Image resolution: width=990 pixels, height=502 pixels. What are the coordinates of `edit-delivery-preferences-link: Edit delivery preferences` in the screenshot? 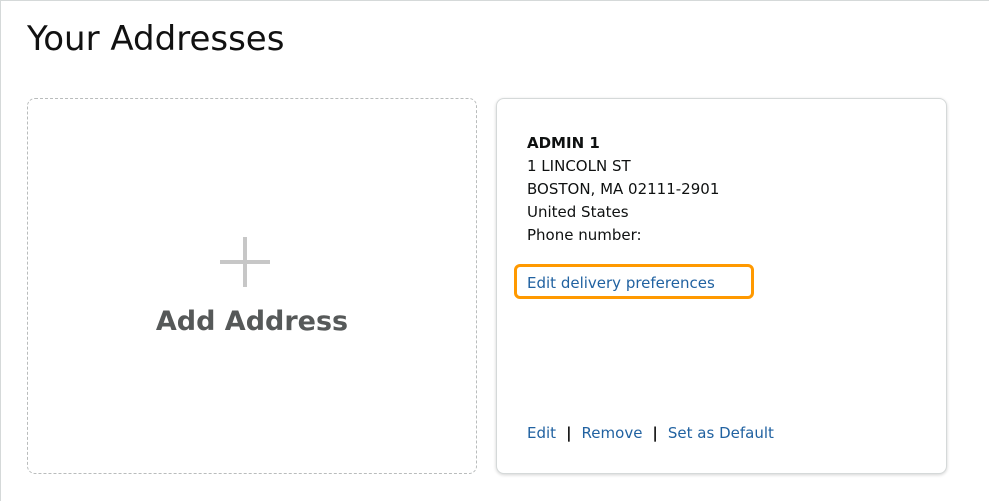 It's located at (621, 283).